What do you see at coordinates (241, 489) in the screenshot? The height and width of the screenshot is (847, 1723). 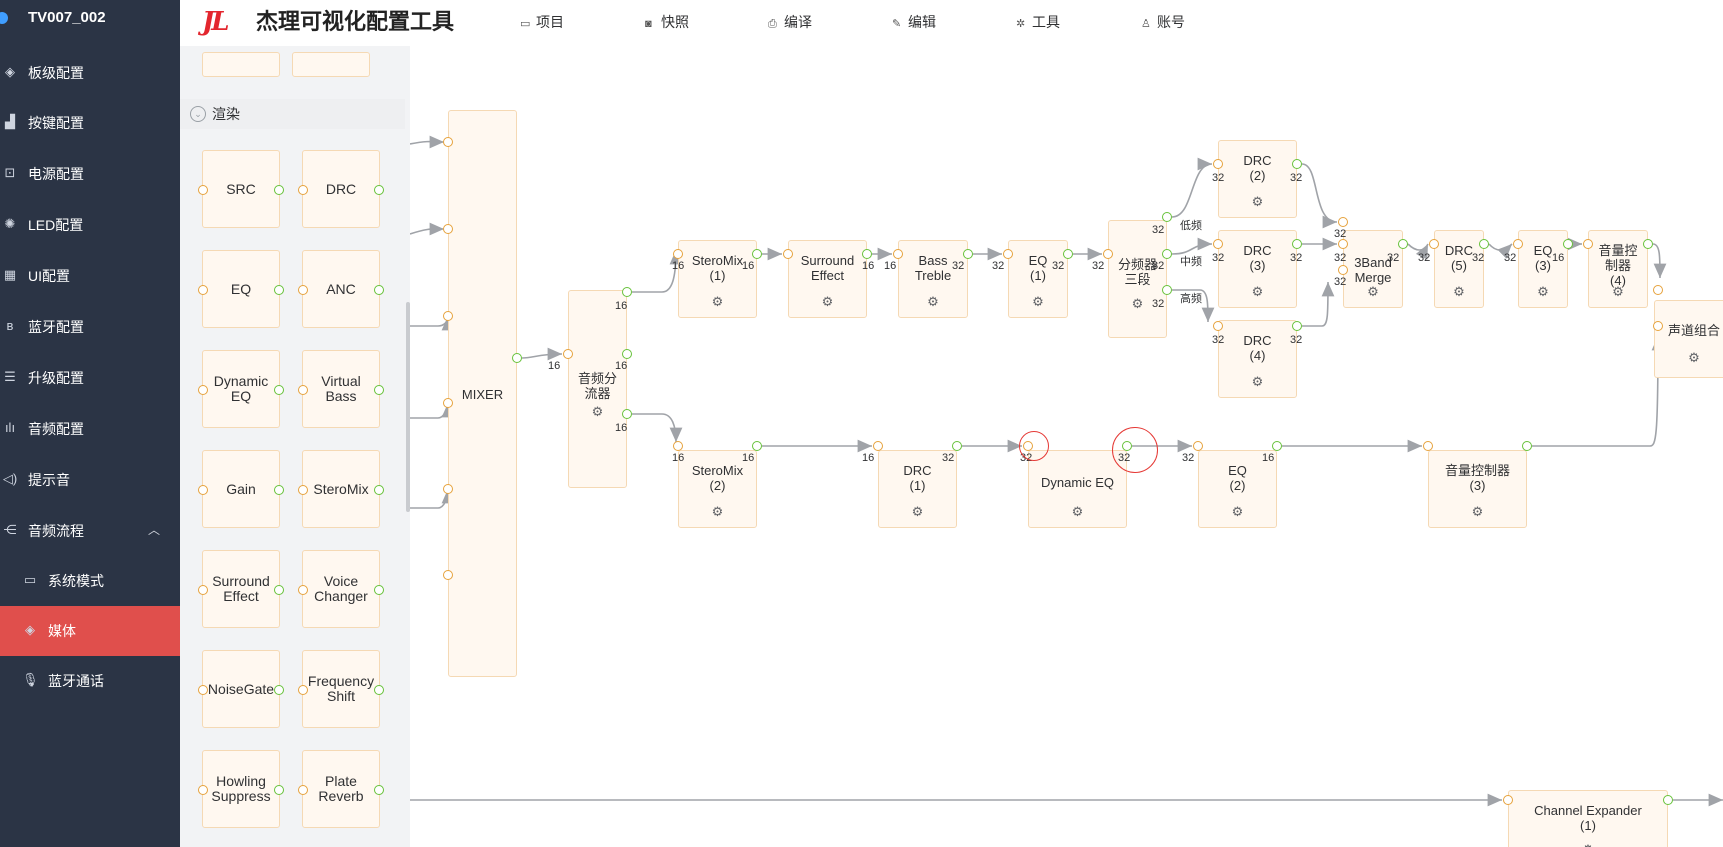 I see `palette-card: Gain` at bounding box center [241, 489].